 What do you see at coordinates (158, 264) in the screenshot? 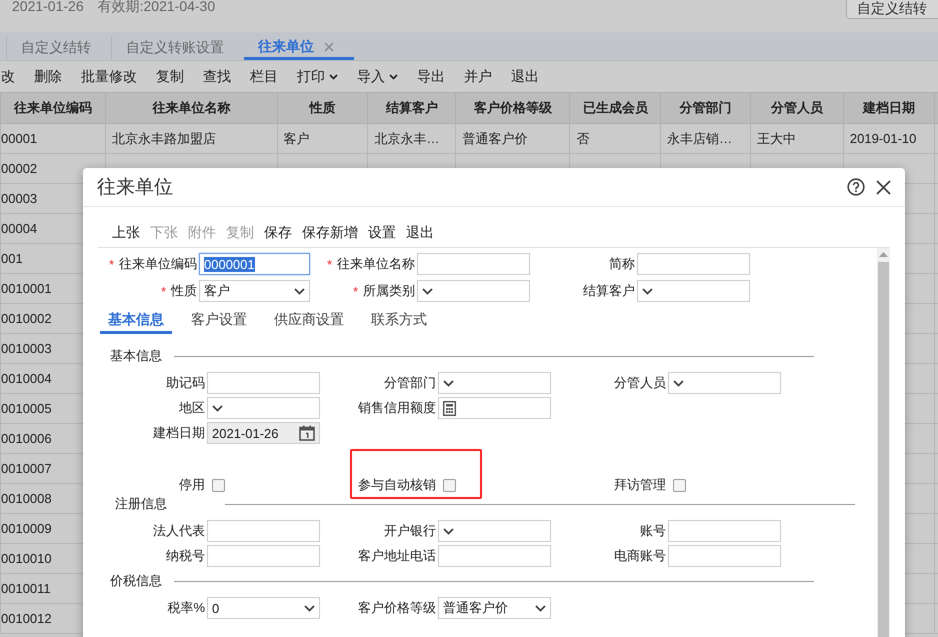
I see `field-label: 往来单位编码` at bounding box center [158, 264].